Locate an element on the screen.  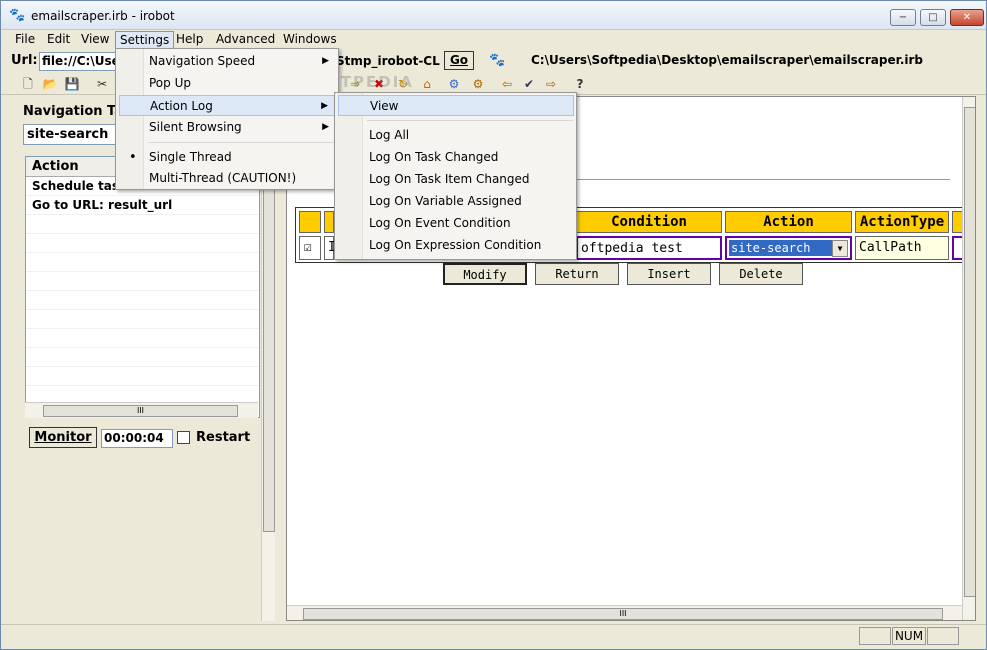
url-label: Url: is located at coordinates (24, 60).